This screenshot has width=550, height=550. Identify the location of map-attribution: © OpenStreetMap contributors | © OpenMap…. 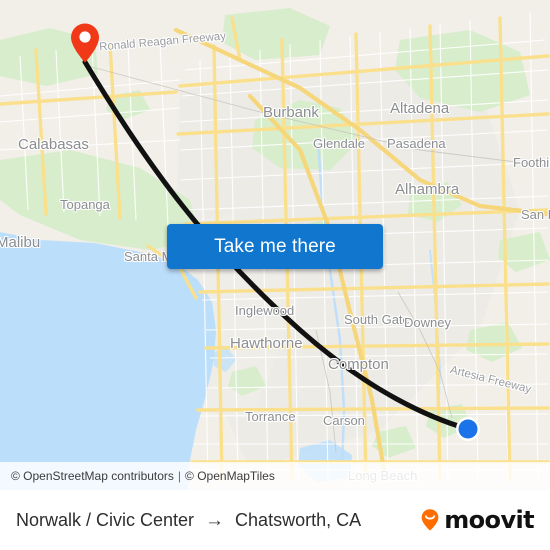
(275, 476).